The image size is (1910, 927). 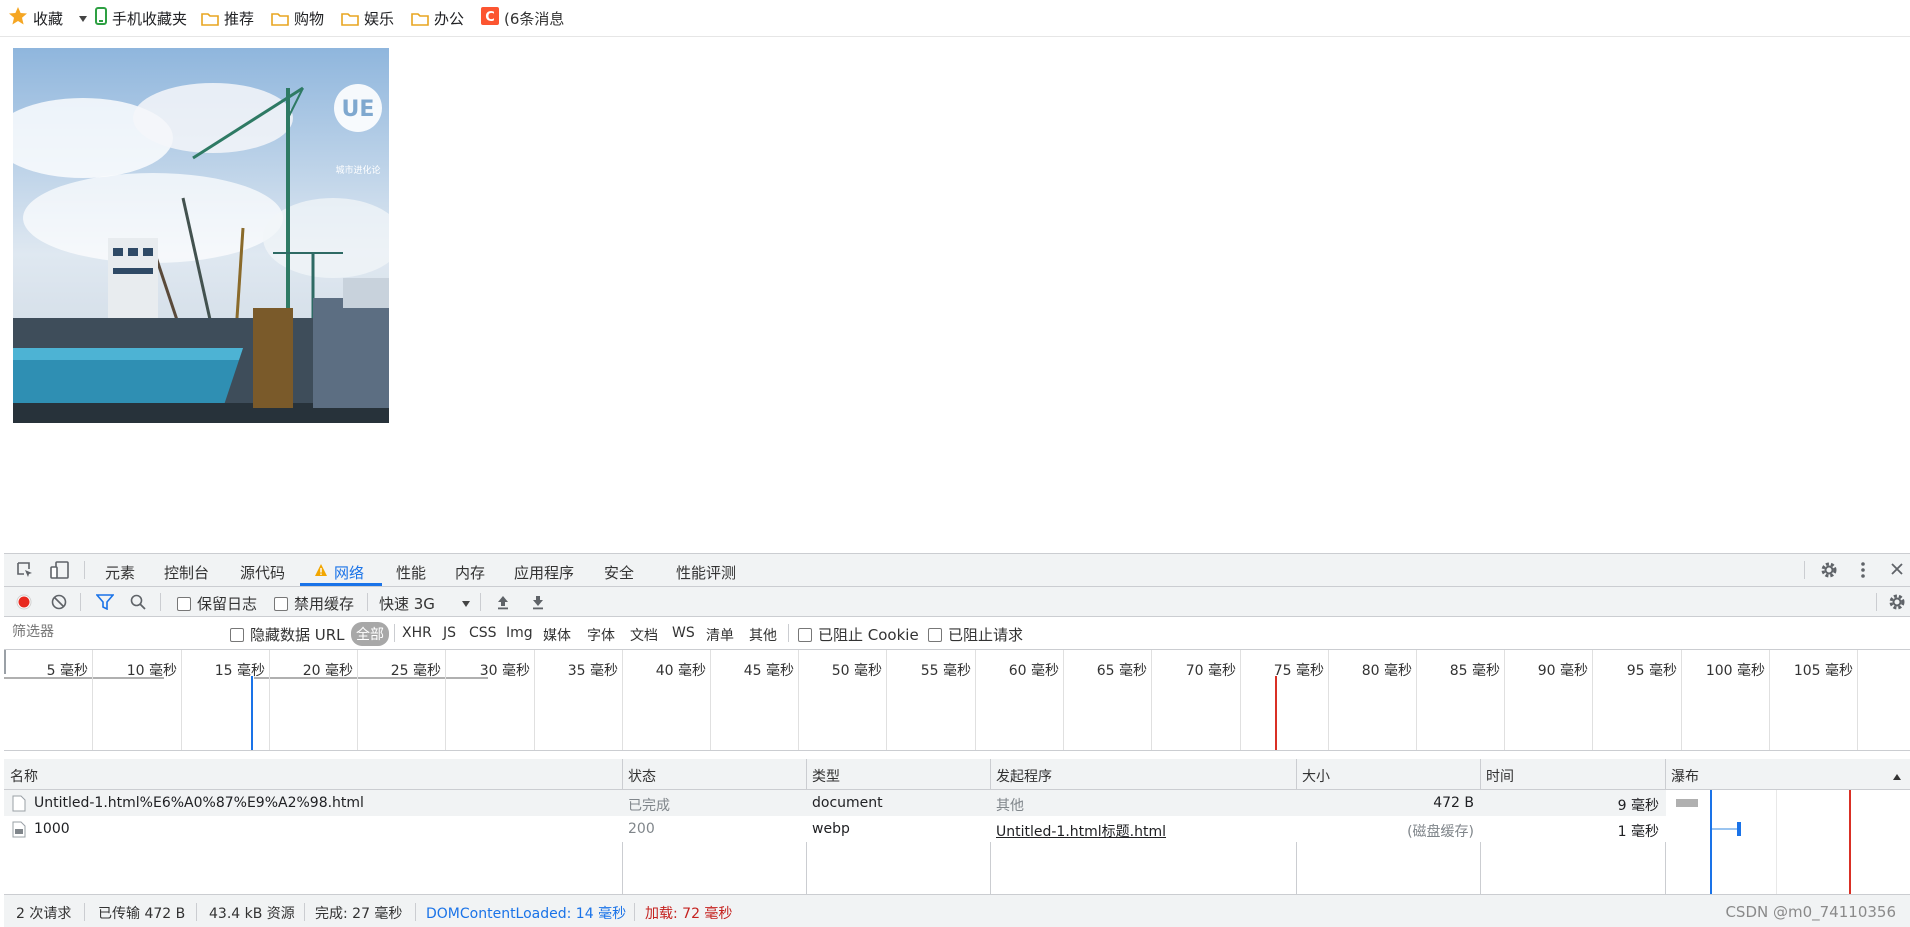 I want to click on request-time: 9 毫秒, so click(x=1638, y=806).